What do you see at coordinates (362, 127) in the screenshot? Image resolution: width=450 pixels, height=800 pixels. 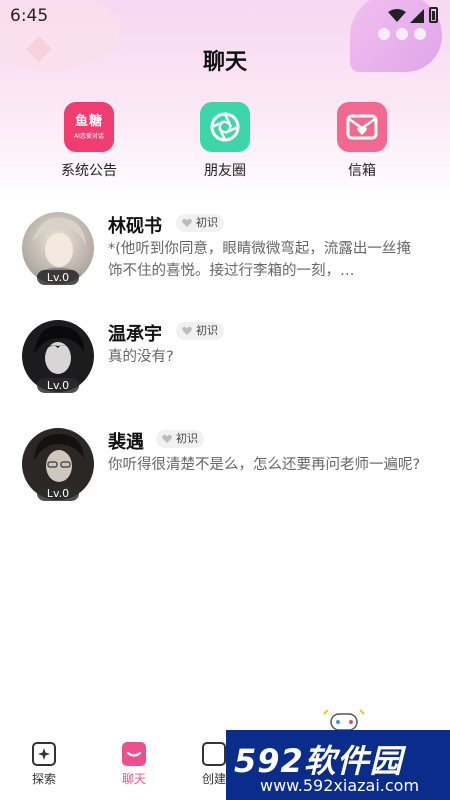 I see `mailbox-icon` at bounding box center [362, 127].